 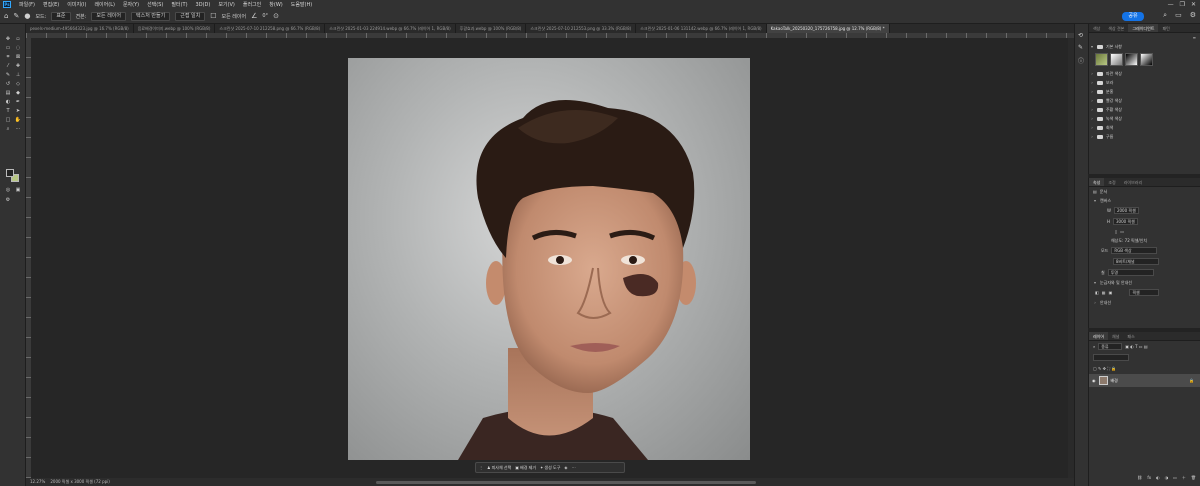 I want to click on eye-icon: ◉, so click(x=1094, y=380).